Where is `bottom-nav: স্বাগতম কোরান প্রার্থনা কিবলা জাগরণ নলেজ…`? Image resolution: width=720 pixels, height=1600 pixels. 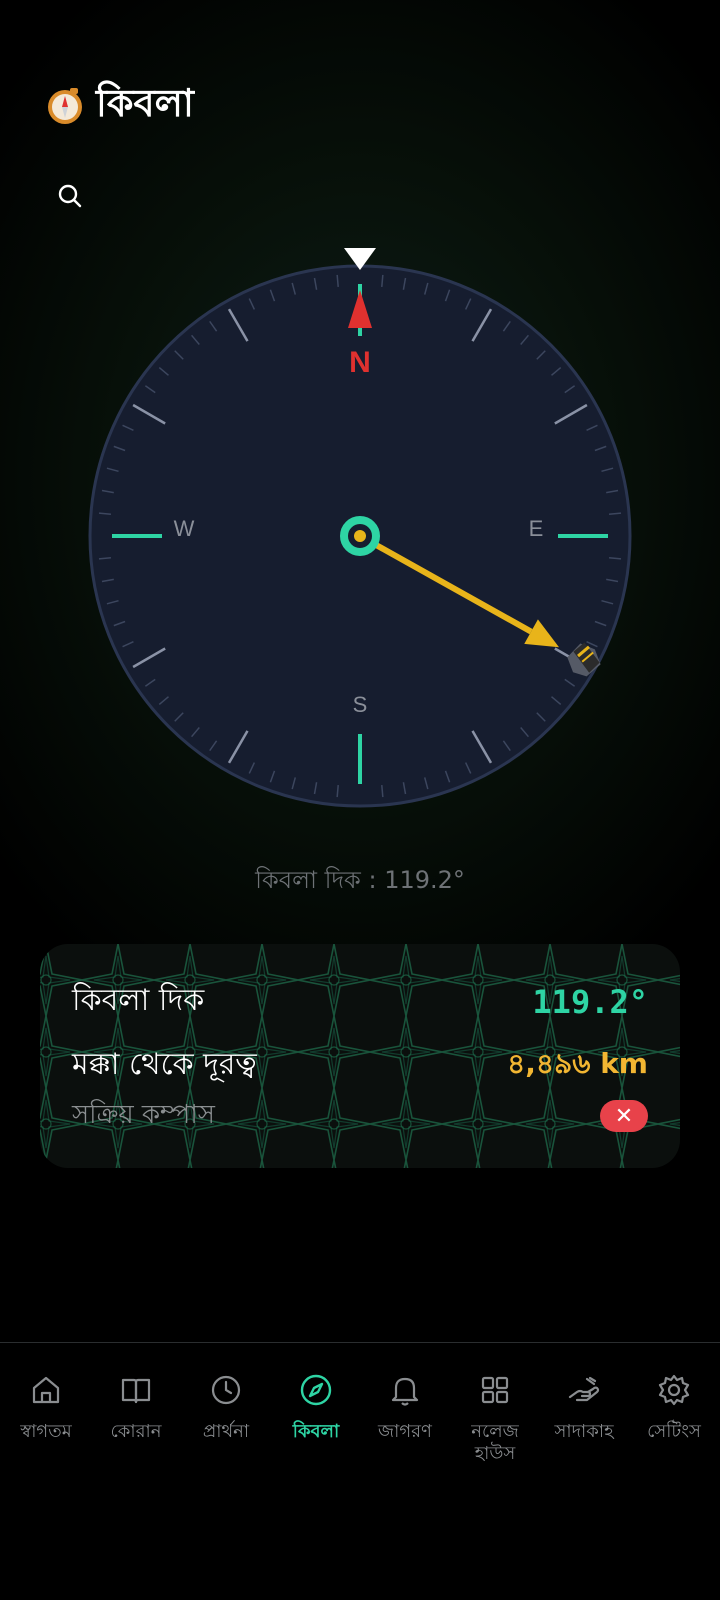 bottom-nav: স্বাগতম কোরান প্রার্থনা কিবলা জাগরণ নলেজ… is located at coordinates (360, 1417).